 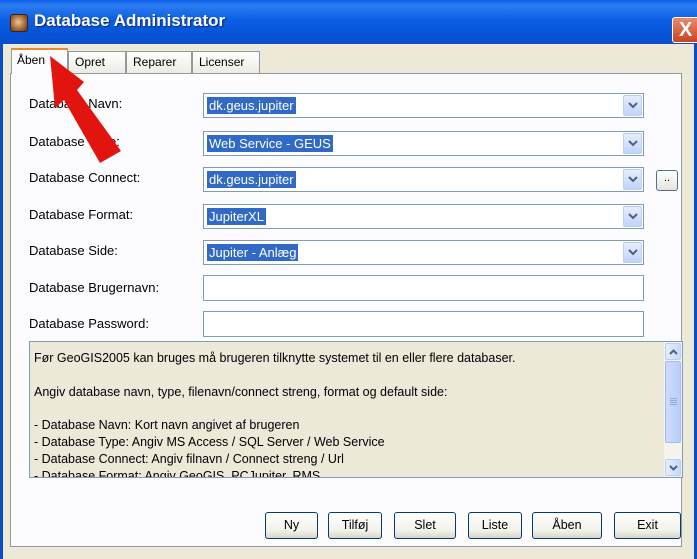 What do you see at coordinates (270, 143) in the screenshot?
I see `database-type-value: Web Service - GEUS` at bounding box center [270, 143].